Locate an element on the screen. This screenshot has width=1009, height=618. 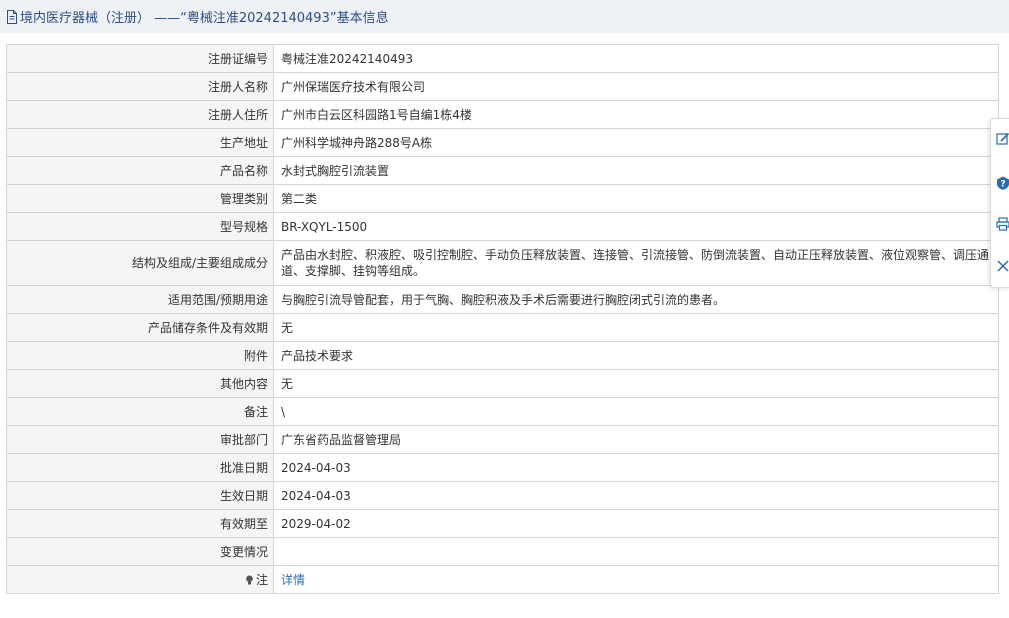
row-value-production-address: 广州科学城神舟路288号A栋 is located at coordinates (636, 142).